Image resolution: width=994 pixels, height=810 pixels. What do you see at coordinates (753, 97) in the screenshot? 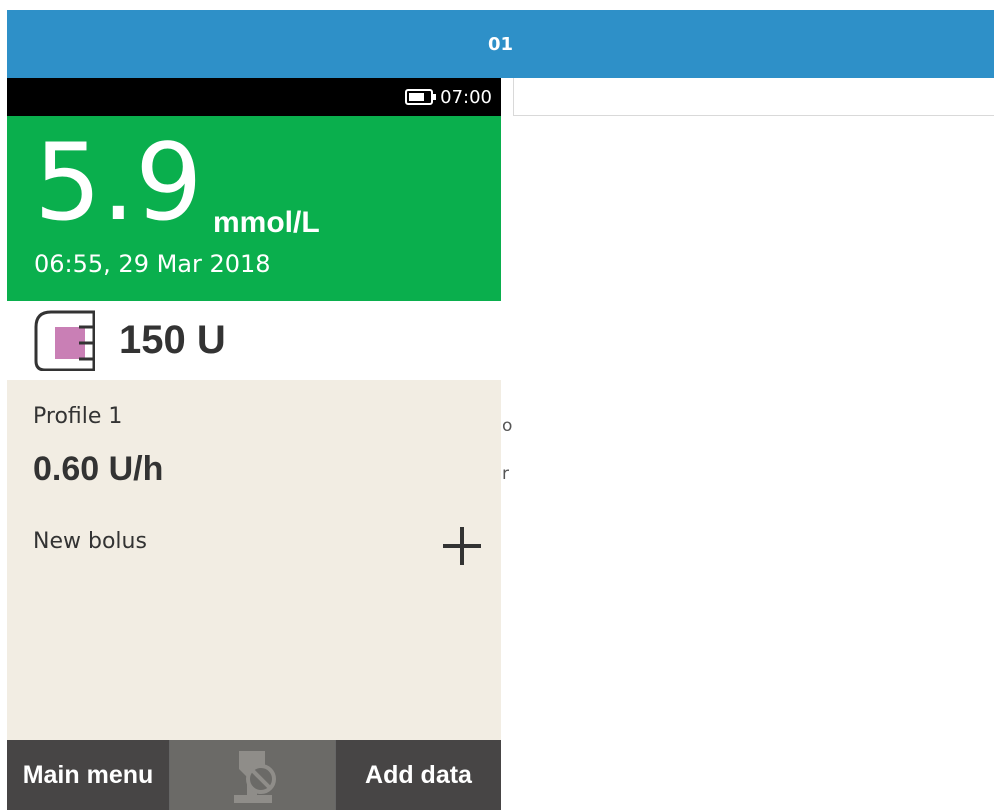
I see `right-header-strip` at bounding box center [753, 97].